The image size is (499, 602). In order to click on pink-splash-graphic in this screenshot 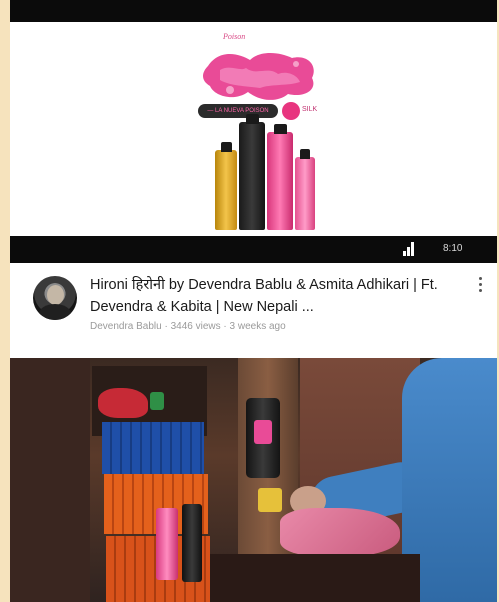, I will do `click(258, 76)`.